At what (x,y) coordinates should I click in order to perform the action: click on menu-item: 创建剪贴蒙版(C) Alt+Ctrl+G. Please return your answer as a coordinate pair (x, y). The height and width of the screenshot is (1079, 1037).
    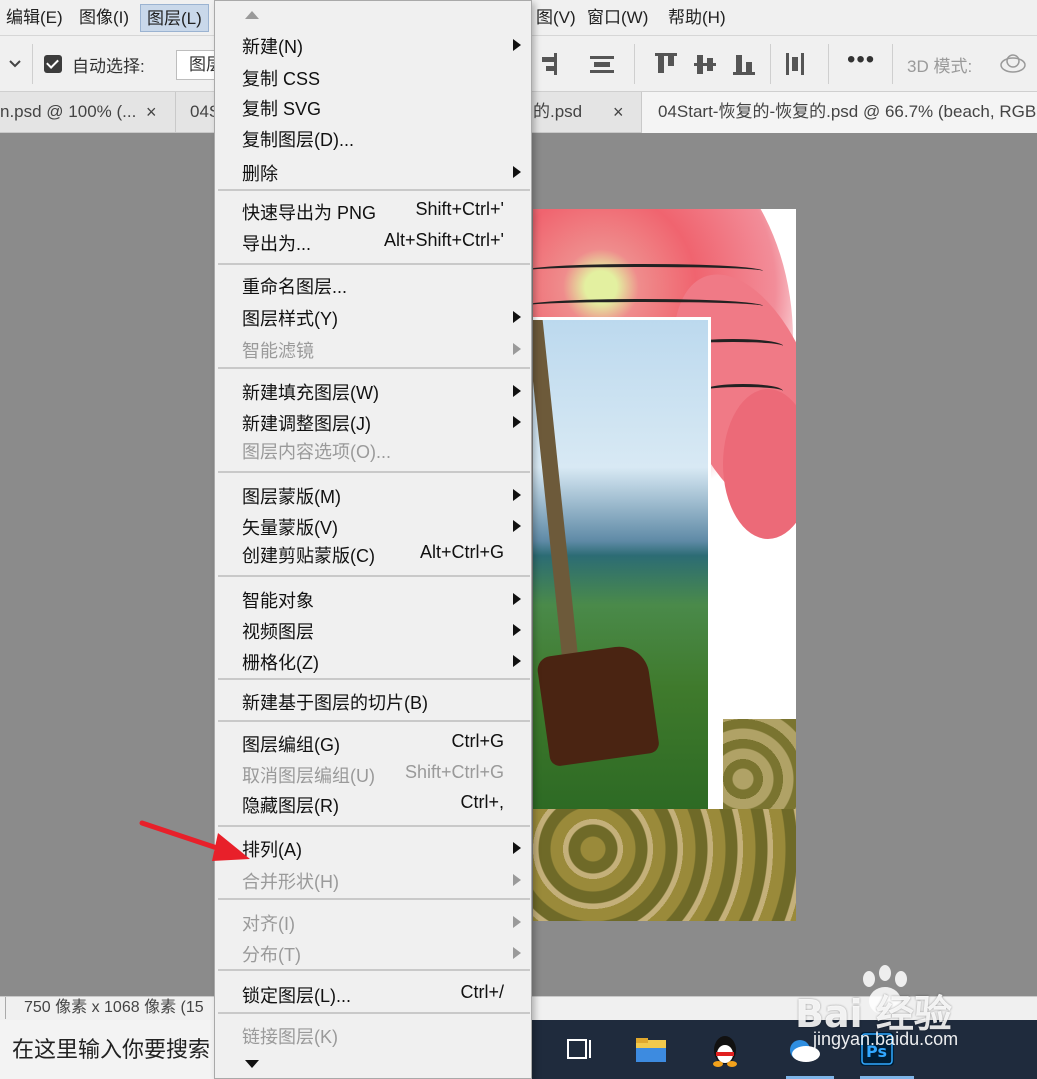
    Looking at the image, I should click on (373, 554).